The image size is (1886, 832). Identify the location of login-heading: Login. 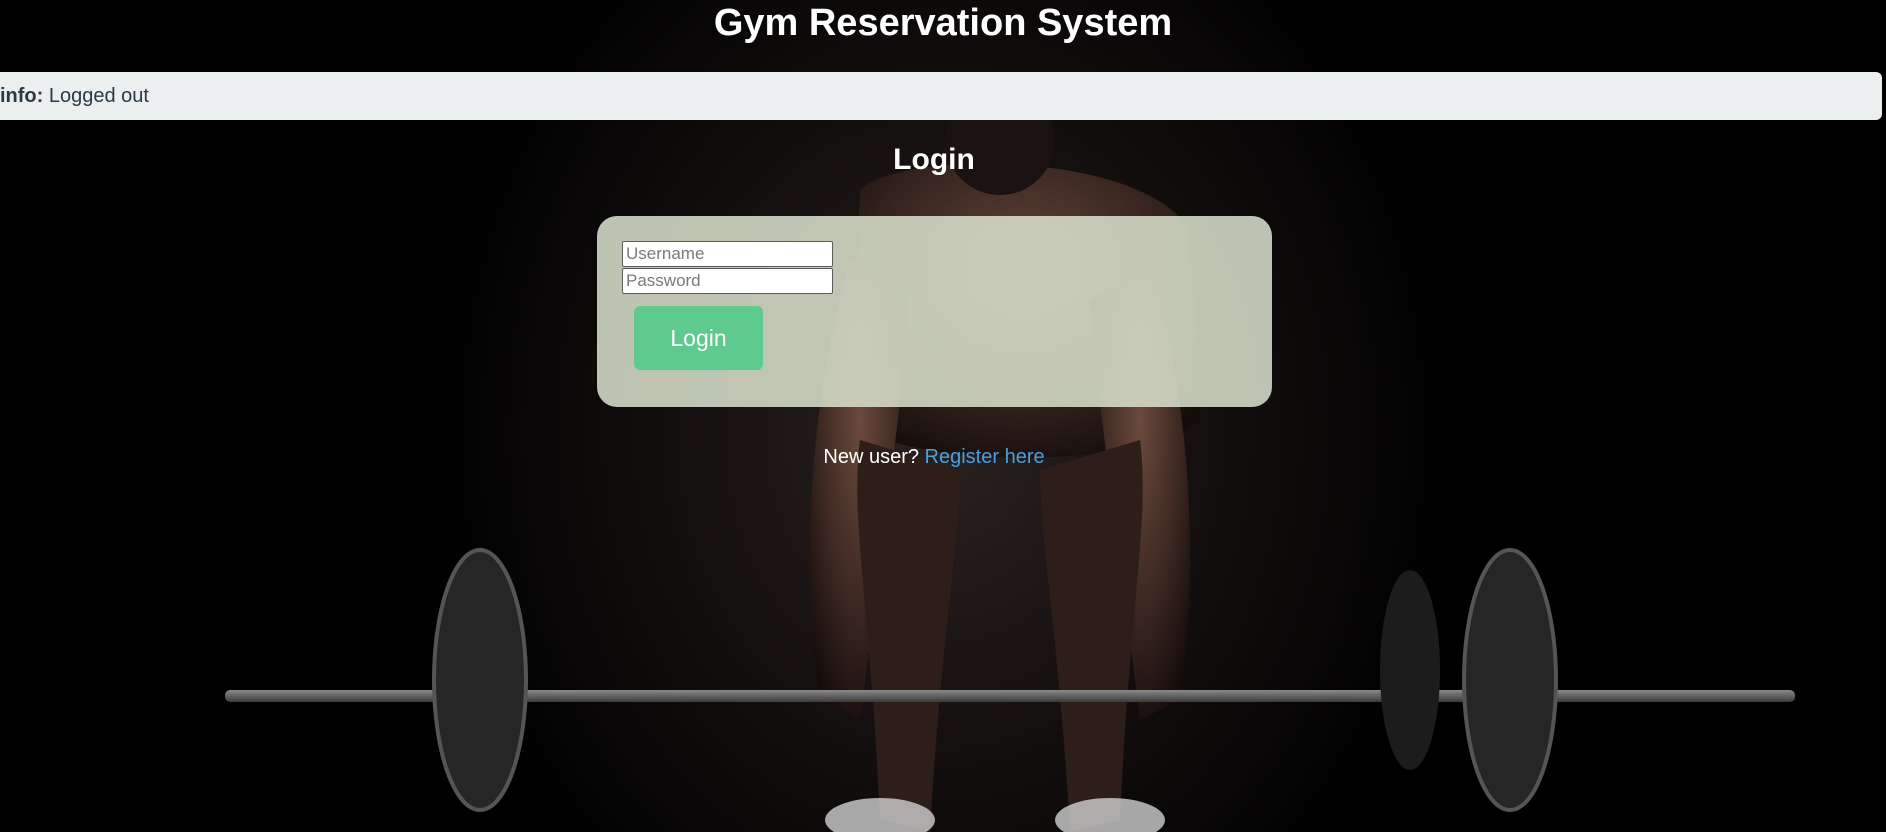
(934, 159).